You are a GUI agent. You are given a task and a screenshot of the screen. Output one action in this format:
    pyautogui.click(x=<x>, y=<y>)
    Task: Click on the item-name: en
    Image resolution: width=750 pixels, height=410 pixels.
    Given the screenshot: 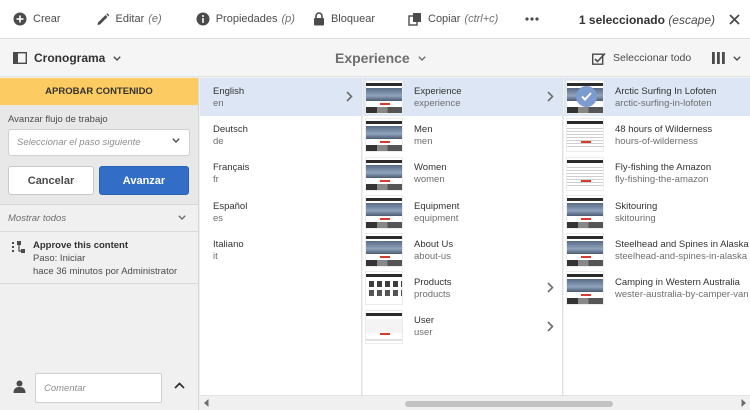 What is the action you would take?
    pyautogui.click(x=218, y=103)
    